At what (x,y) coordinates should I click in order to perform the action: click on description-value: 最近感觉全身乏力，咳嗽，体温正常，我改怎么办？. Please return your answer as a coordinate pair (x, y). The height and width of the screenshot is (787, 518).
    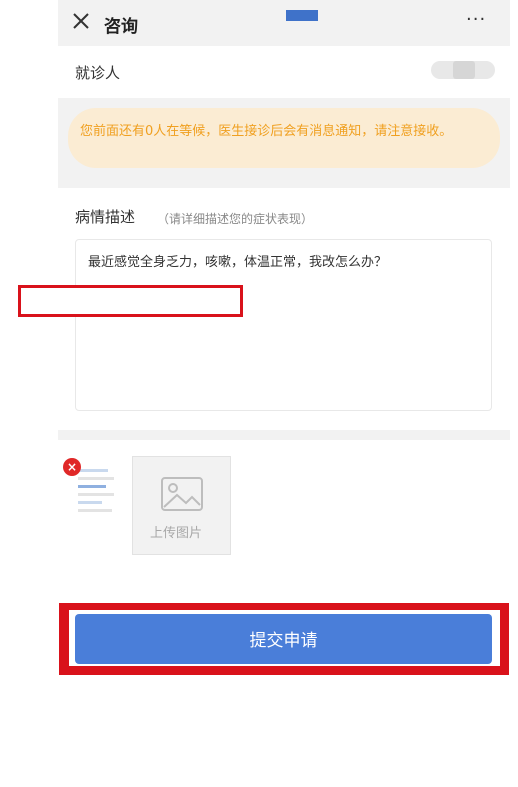
    Looking at the image, I should click on (238, 262).